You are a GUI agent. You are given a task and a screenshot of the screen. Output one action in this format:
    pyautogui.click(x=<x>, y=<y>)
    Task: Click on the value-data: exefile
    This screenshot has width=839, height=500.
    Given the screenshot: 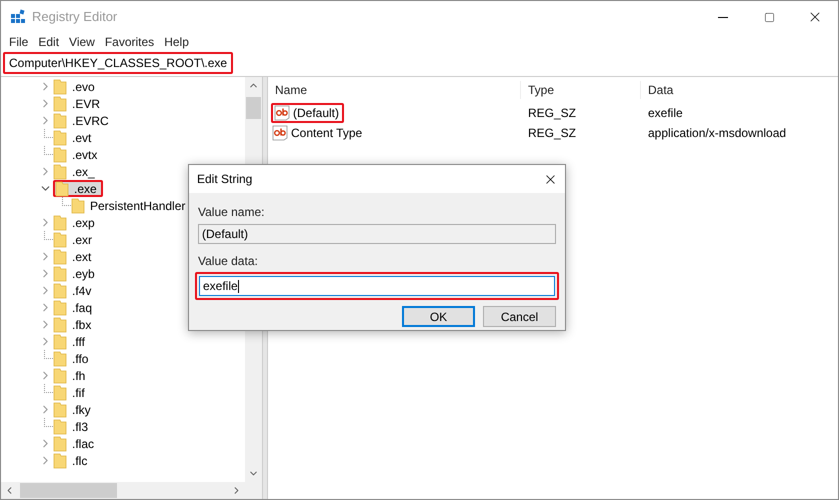 What is the action you would take?
    pyautogui.click(x=665, y=113)
    